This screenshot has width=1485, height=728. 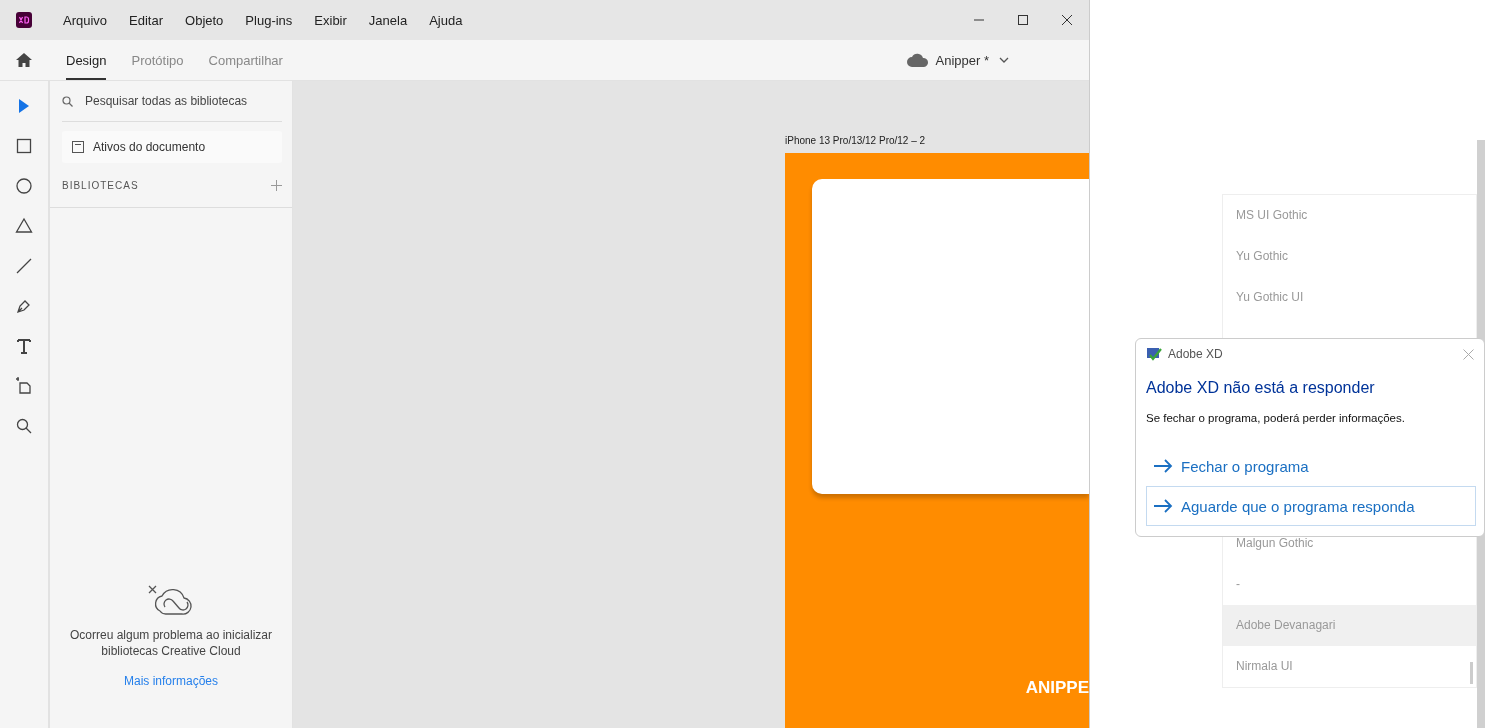 I want to click on document-icon, so click(x=78, y=147).